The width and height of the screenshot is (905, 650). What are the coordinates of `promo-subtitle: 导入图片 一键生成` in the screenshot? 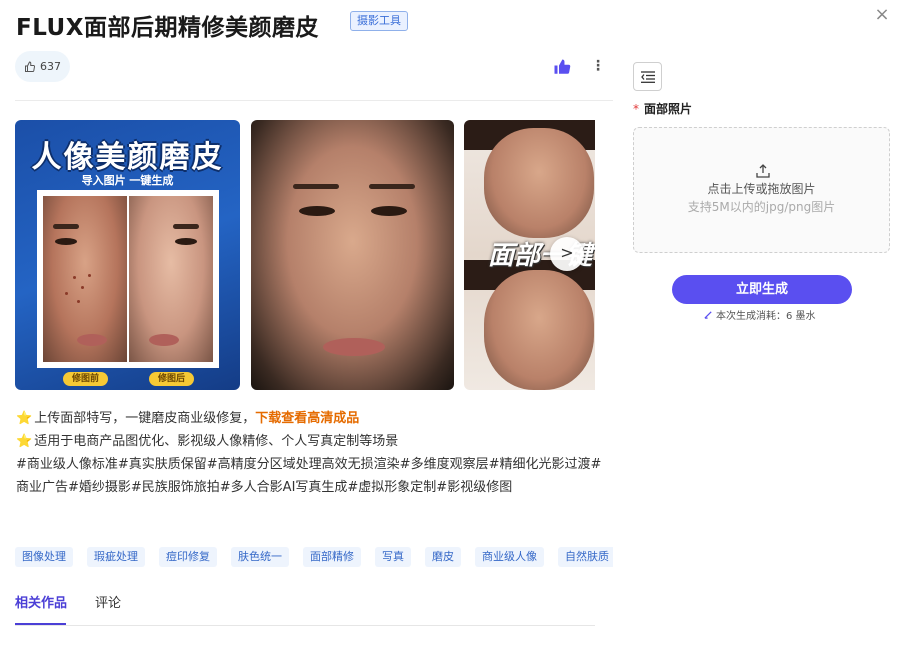 It's located at (127, 180).